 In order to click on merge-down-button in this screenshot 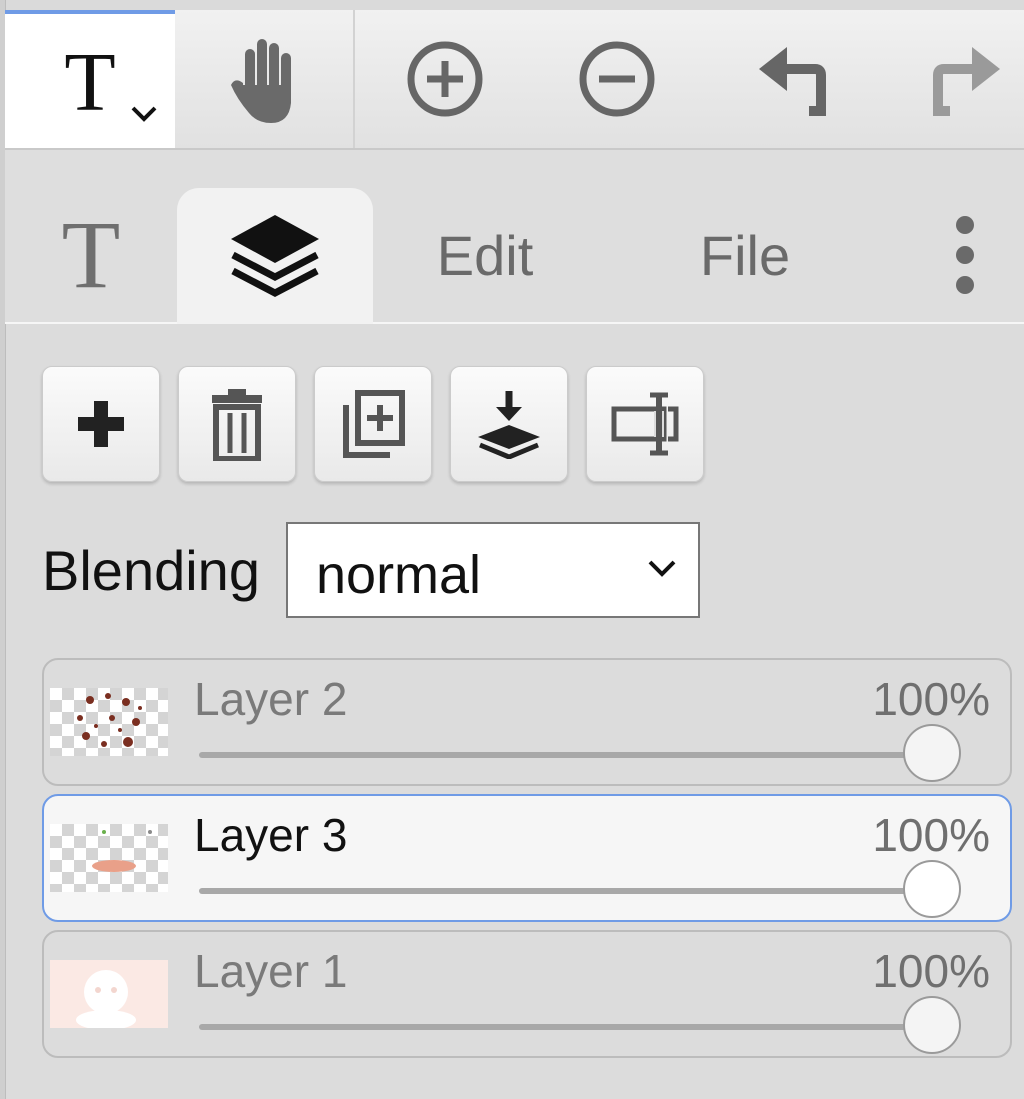, I will do `click(509, 424)`.